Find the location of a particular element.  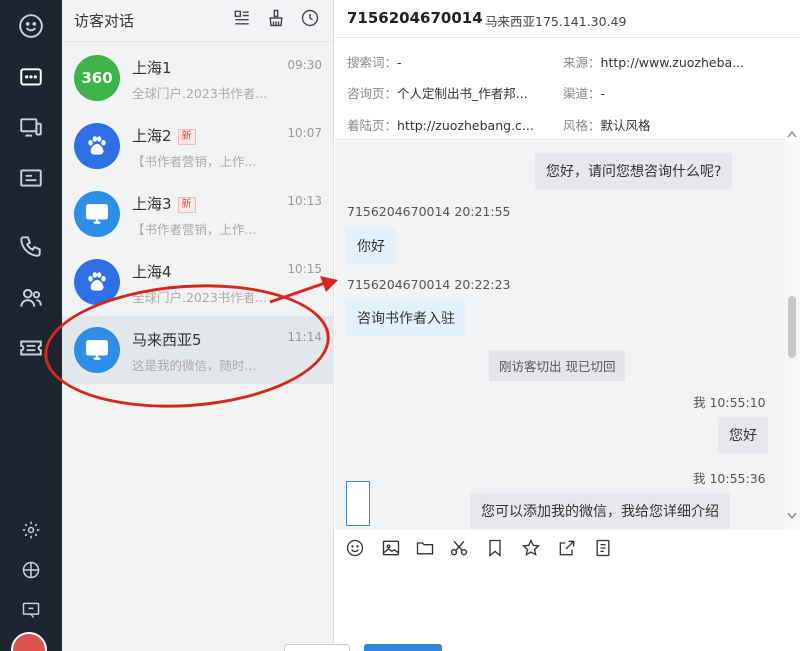

message-timestamp: 我 10:55:10 is located at coordinates (729, 402).